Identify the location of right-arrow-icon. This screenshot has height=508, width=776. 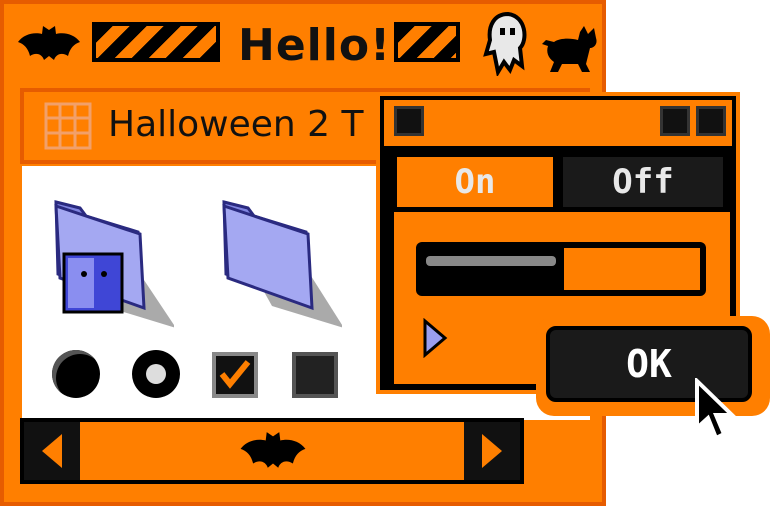
(492, 451).